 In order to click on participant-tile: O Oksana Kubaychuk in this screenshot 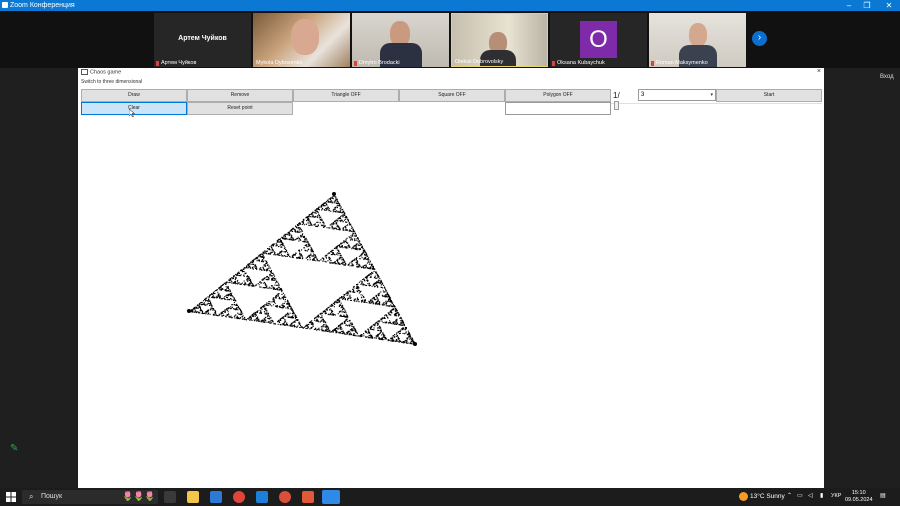, I will do `click(598, 40)`.